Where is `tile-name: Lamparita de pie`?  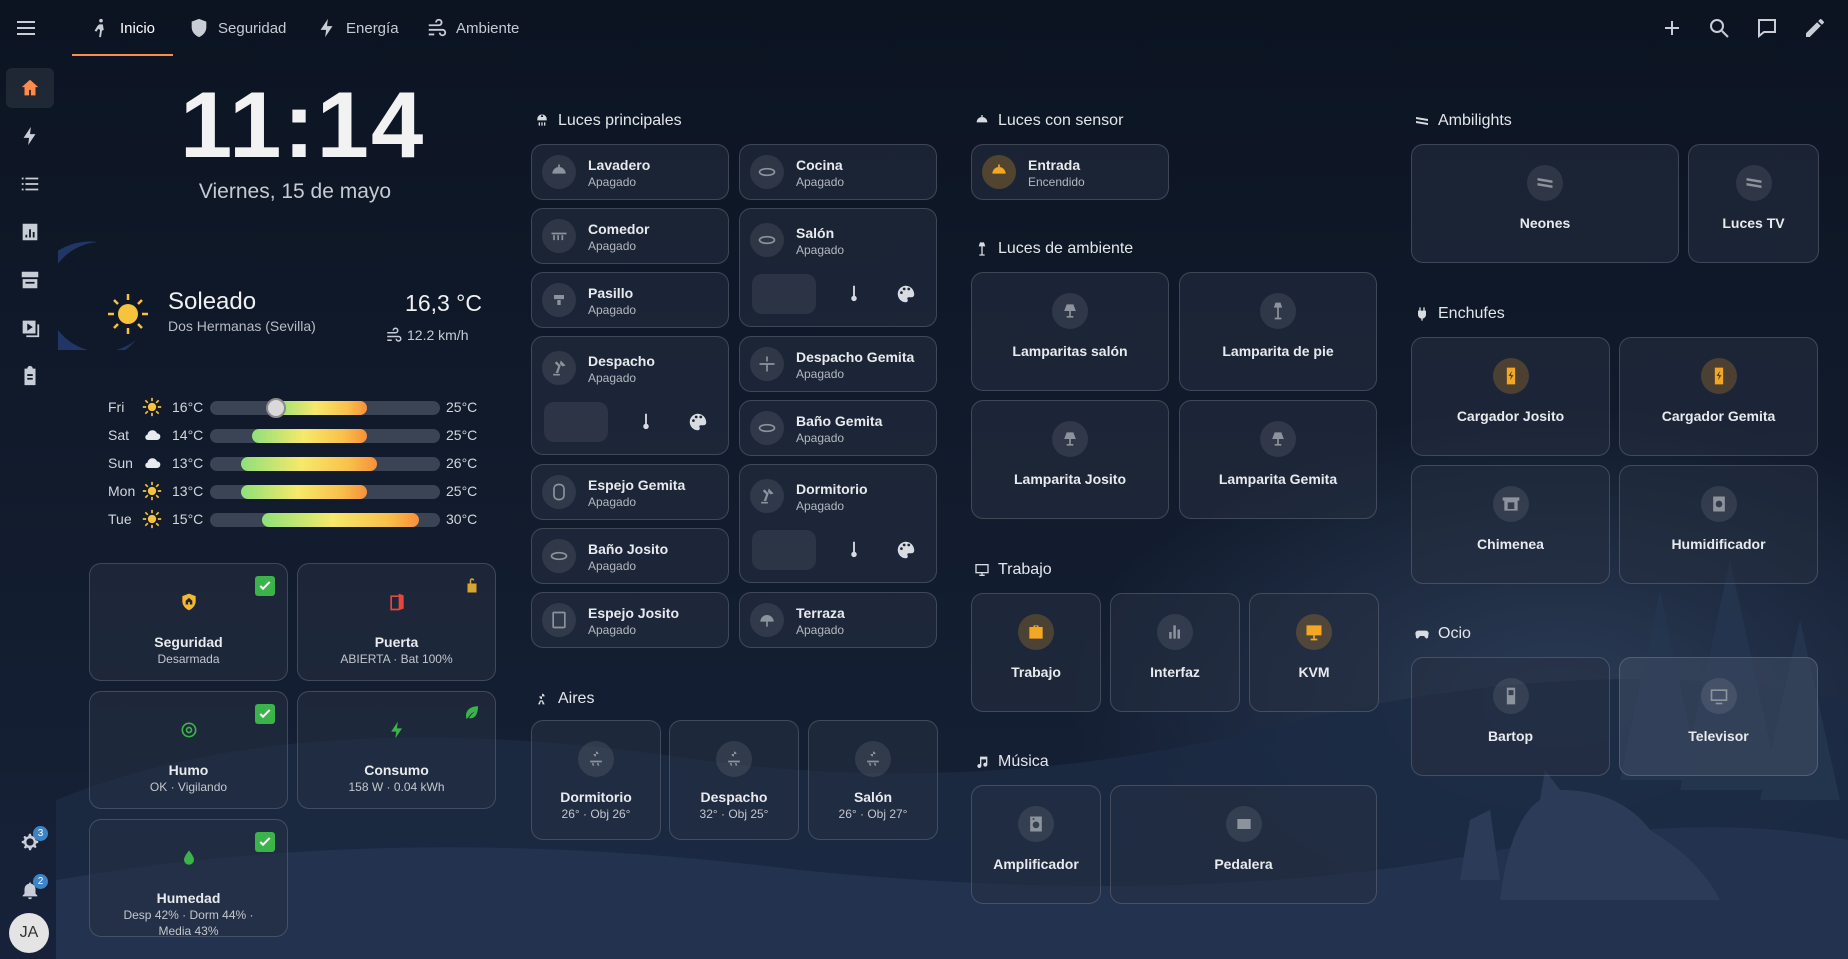 tile-name: Lamparita de pie is located at coordinates (1278, 351).